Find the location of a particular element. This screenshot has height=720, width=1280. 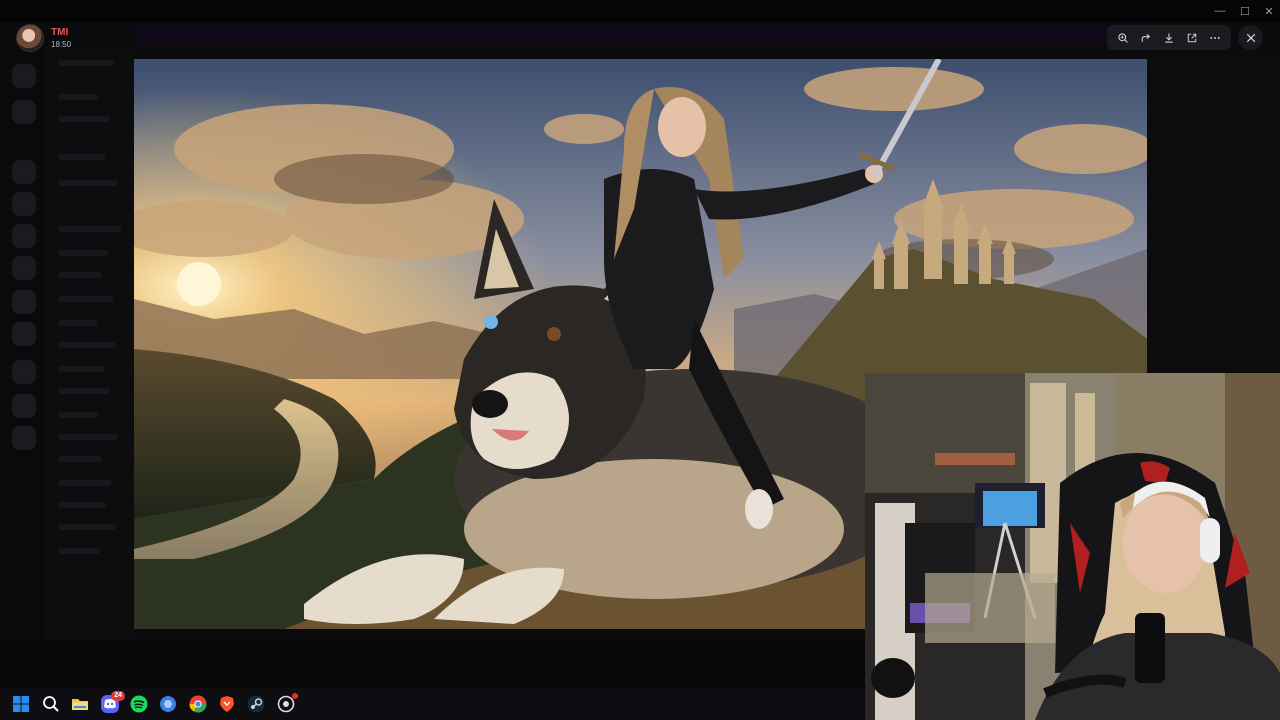

forward-button is located at coordinates (1146, 38).